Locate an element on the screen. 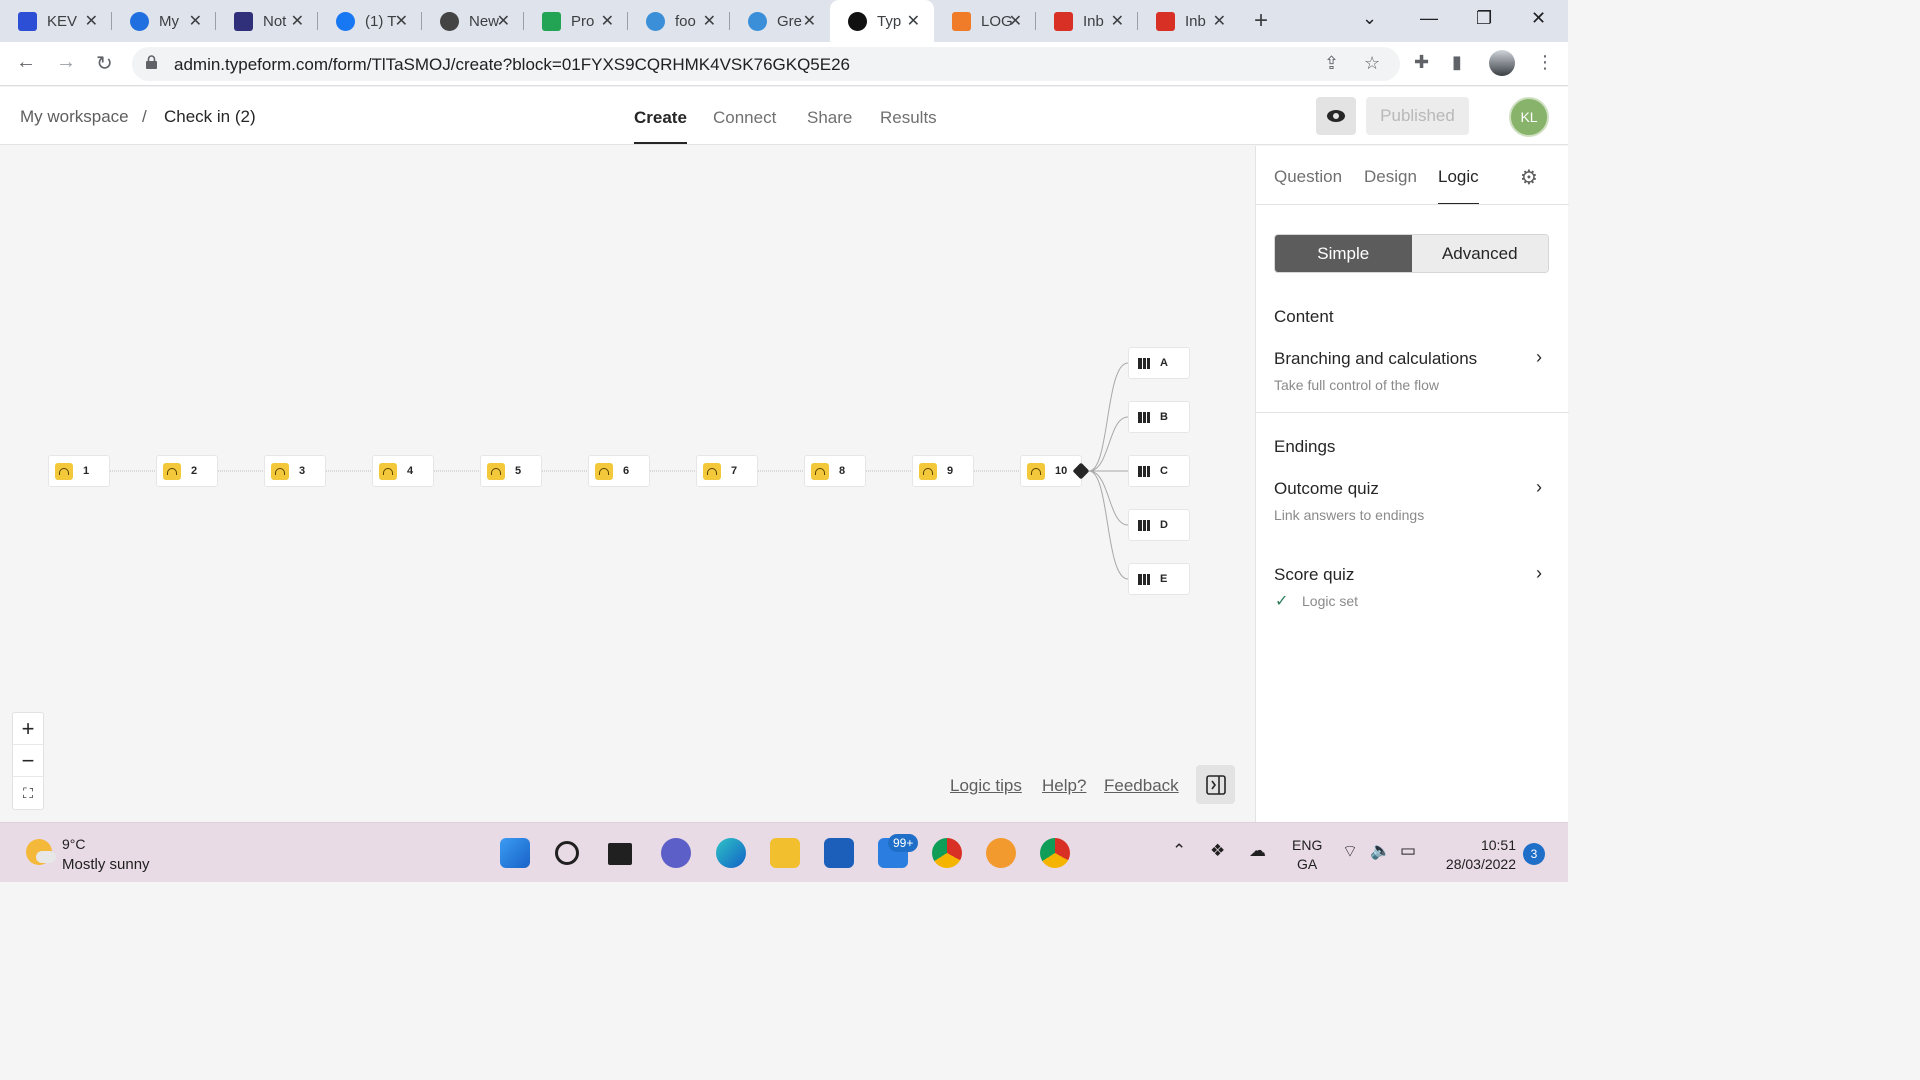 The width and height of the screenshot is (1920, 1080). reload-icon: ↻ is located at coordinates (104, 63).